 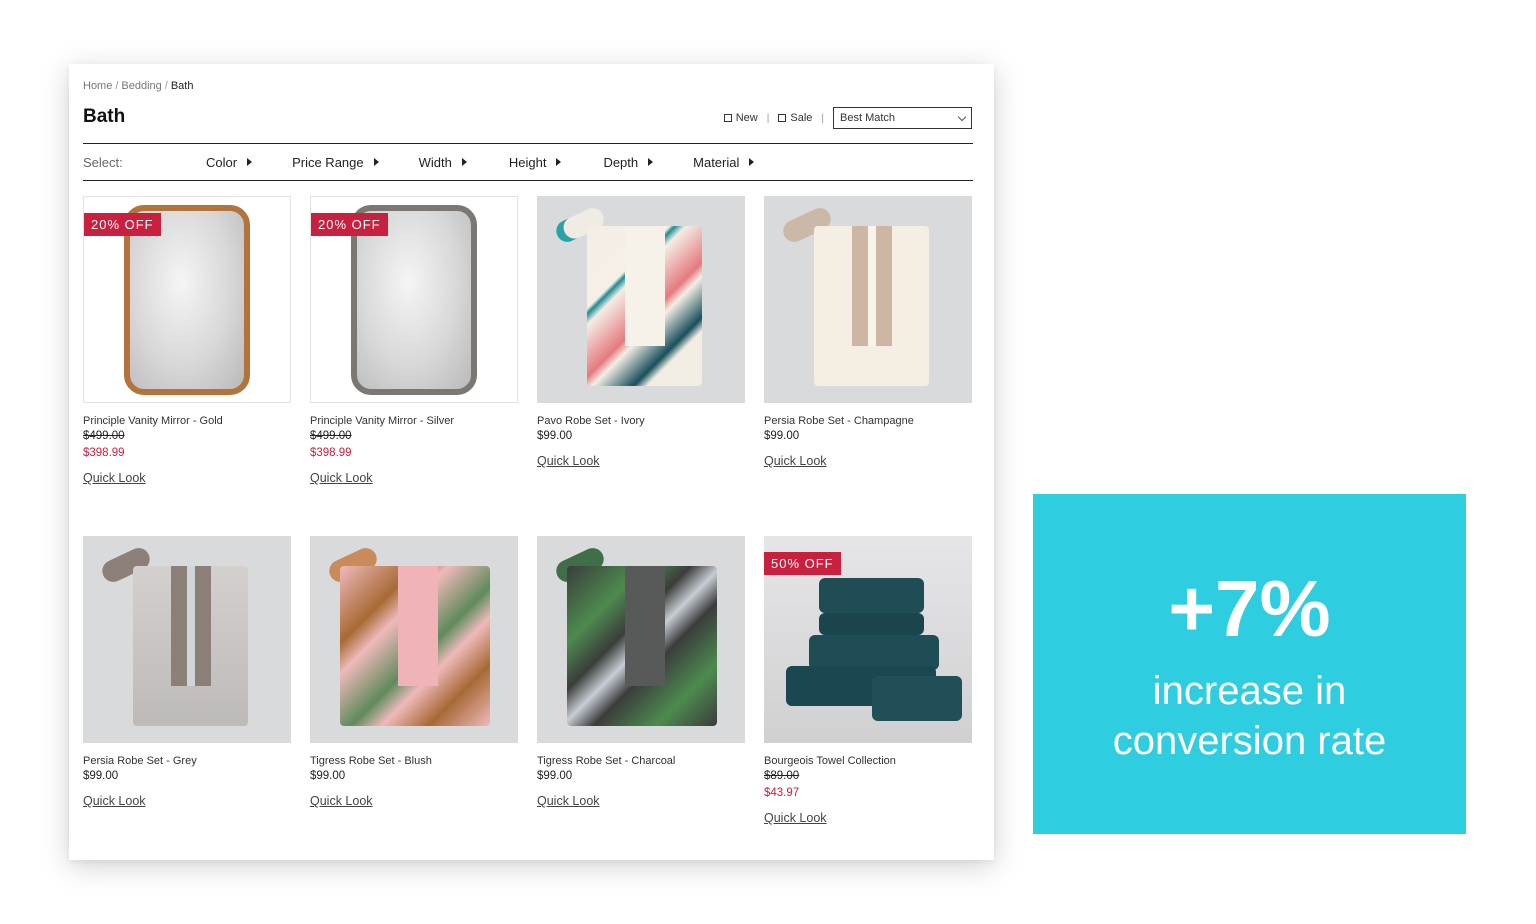 I want to click on filter-color-label: Color, so click(x=222, y=162).